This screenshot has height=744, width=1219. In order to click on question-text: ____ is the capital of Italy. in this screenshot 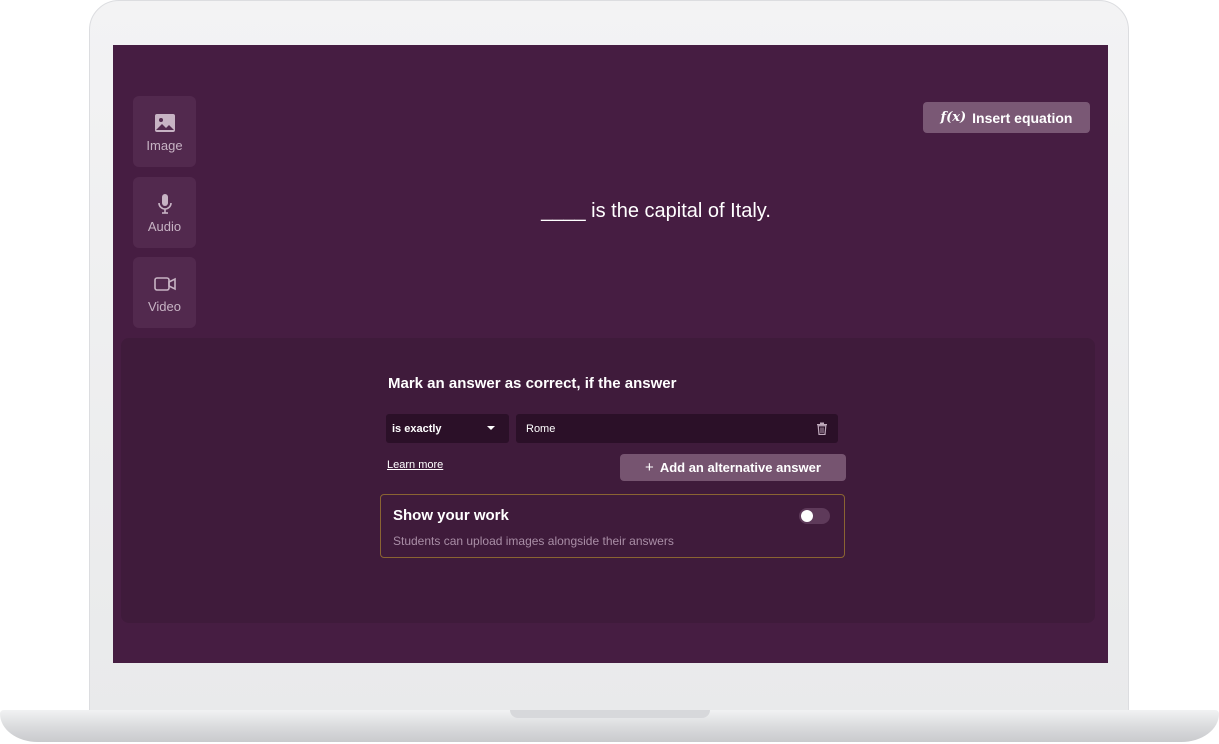, I will do `click(610, 211)`.